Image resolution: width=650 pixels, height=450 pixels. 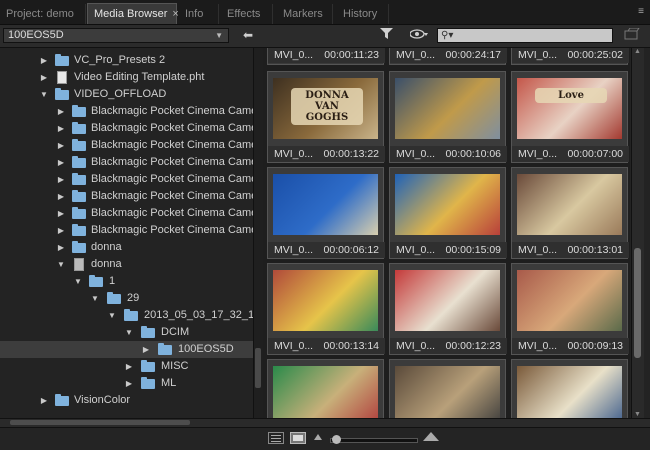 What do you see at coordinates (175, 14) in the screenshot?
I see `close-icon: ×` at bounding box center [175, 14].